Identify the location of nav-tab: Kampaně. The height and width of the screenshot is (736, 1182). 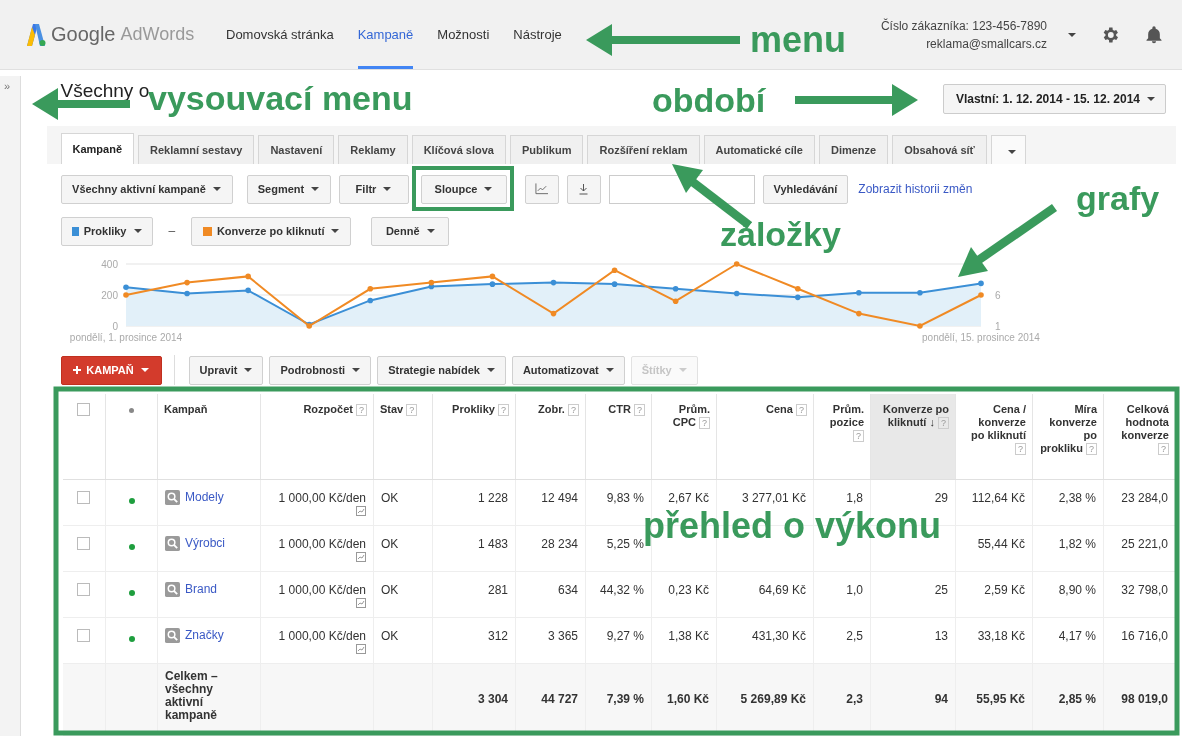
(385, 34).